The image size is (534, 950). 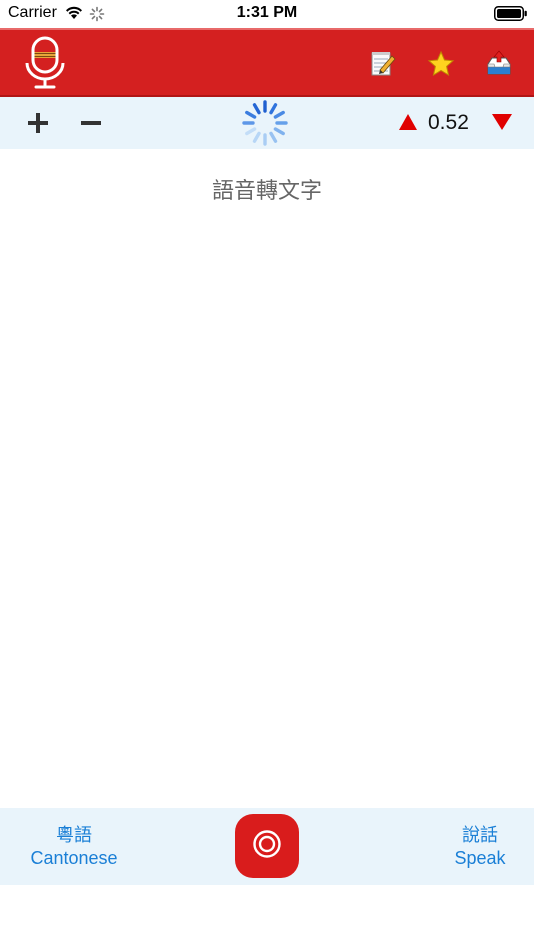 What do you see at coordinates (441, 66) in the screenshot?
I see `star-icon` at bounding box center [441, 66].